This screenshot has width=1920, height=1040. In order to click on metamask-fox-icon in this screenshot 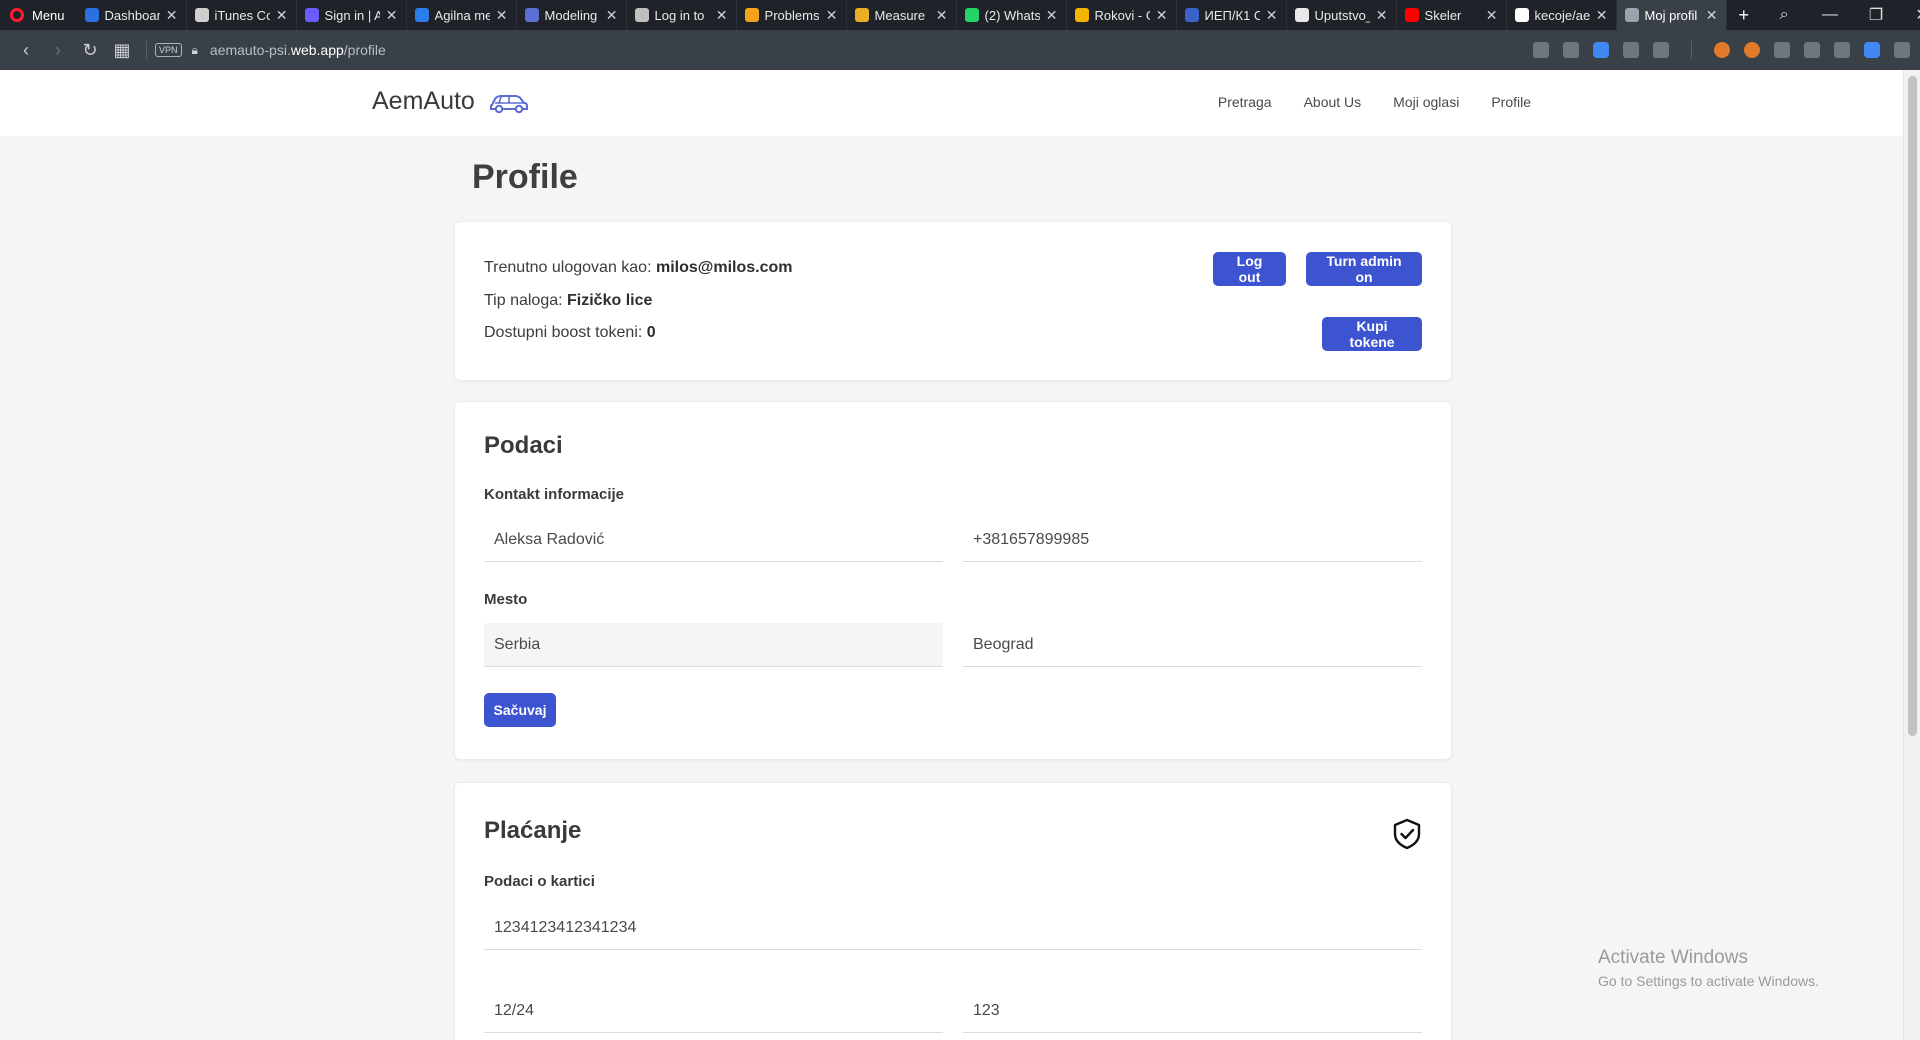, I will do `click(1752, 50)`.